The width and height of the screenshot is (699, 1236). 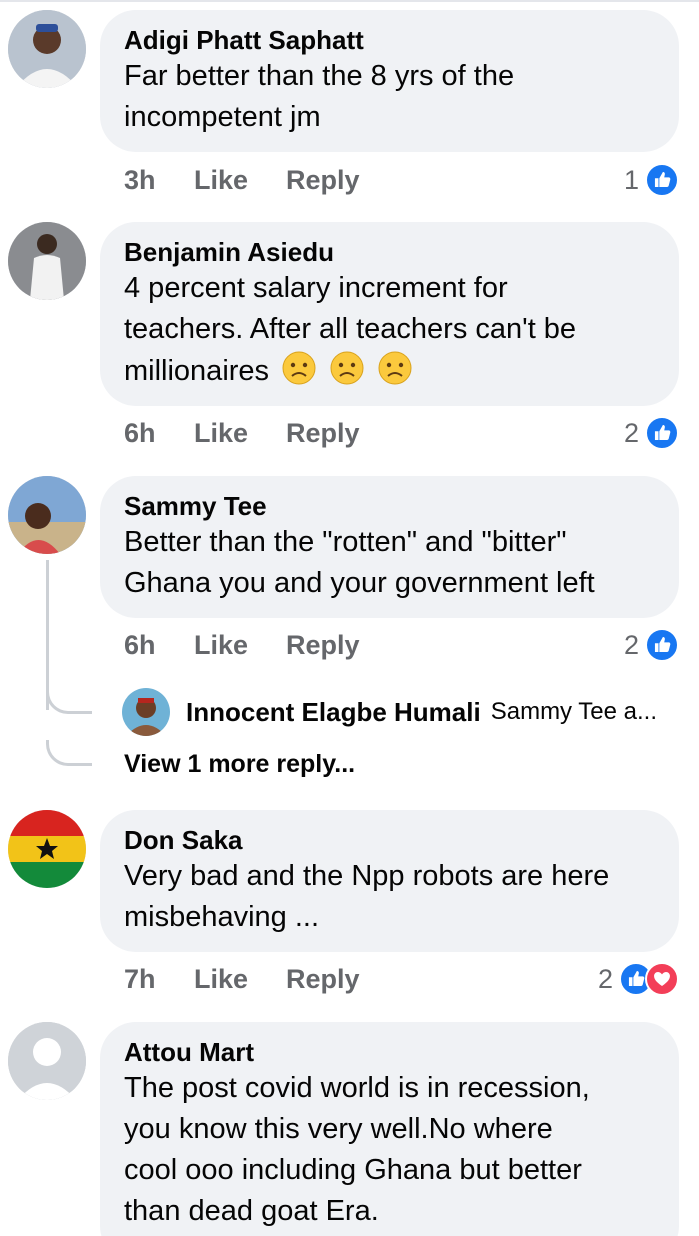 I want to click on comment-text-line: incompetent jm, so click(x=222, y=117).